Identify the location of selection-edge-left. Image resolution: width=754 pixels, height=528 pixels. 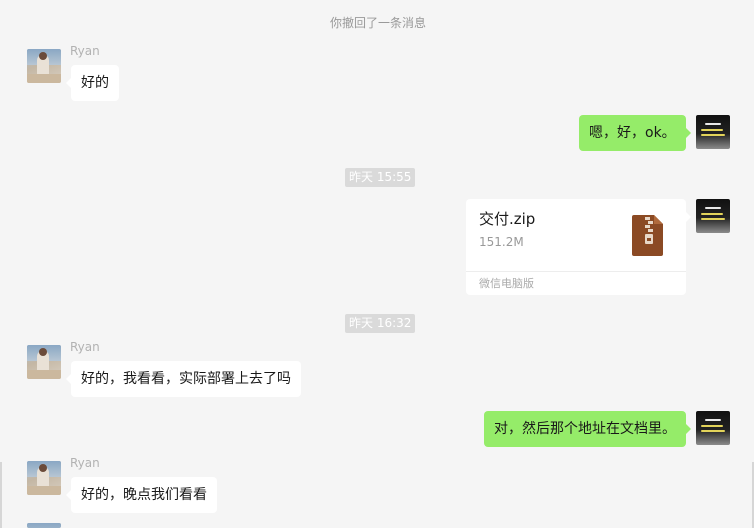
(1, 495).